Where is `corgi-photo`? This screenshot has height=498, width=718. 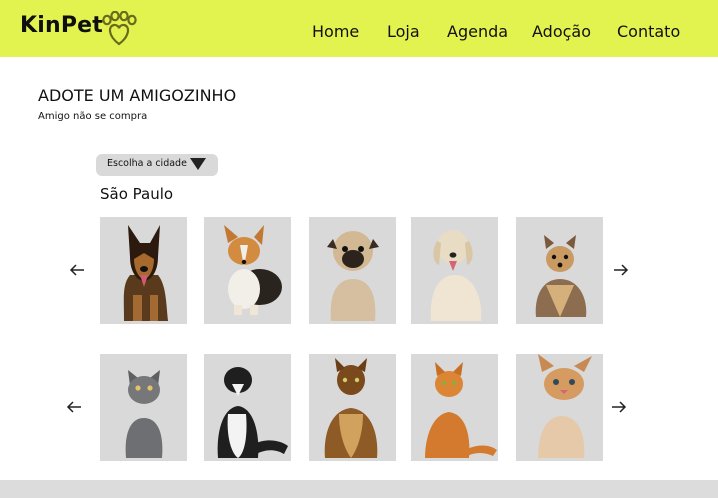
corgi-photo is located at coordinates (253, 270).